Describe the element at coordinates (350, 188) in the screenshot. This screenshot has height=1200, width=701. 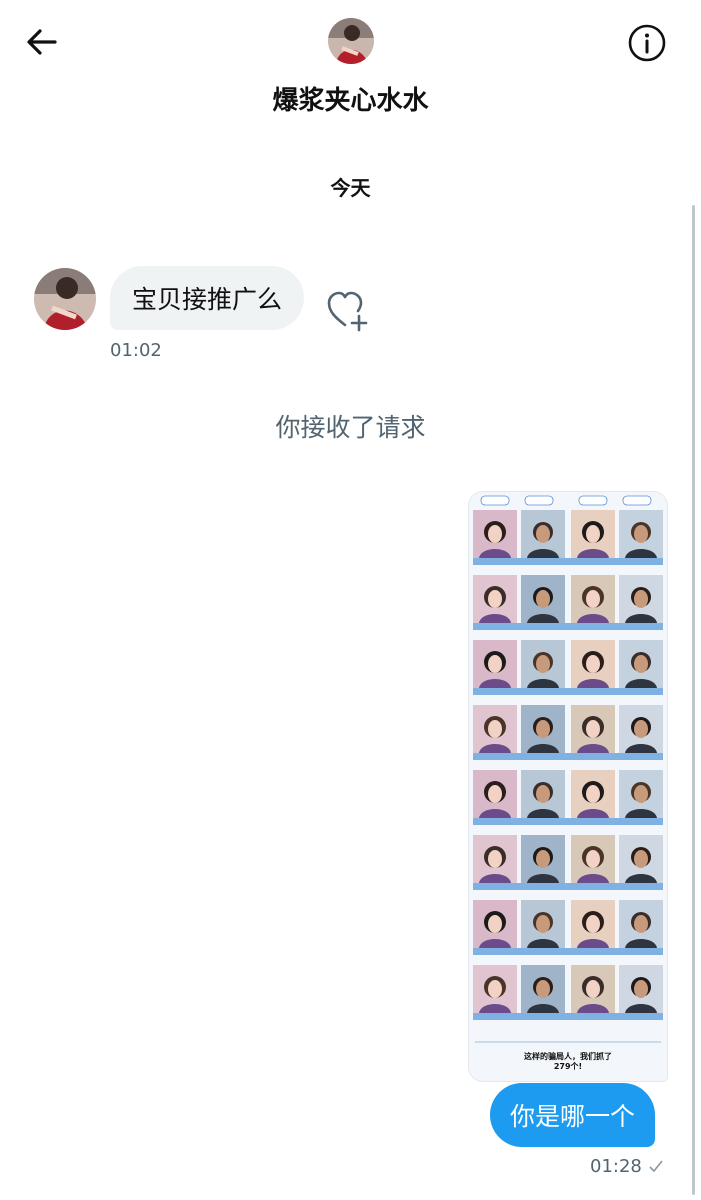
I see `date-divider: 今天` at that location.